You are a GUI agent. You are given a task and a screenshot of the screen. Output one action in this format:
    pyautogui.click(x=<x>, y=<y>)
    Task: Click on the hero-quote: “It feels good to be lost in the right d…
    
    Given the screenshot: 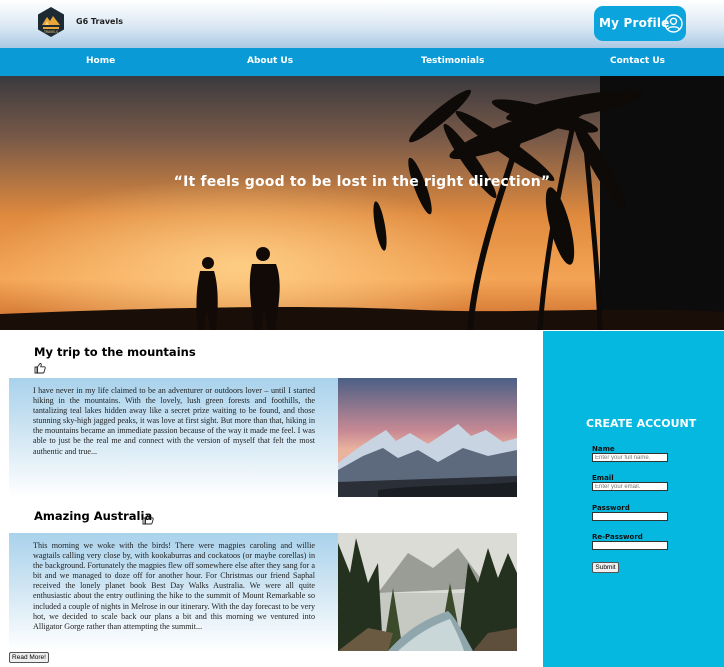 What is the action you would take?
    pyautogui.click(x=362, y=182)
    